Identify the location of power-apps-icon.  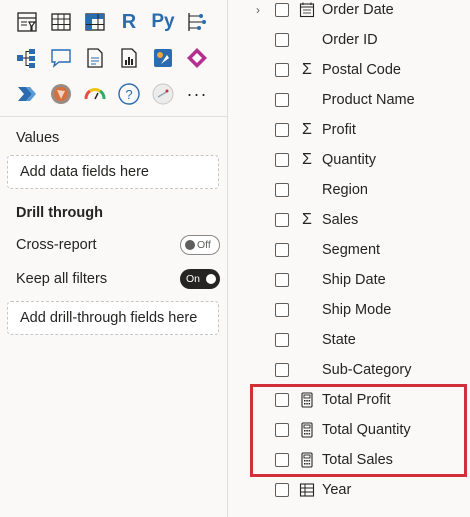
(197, 58).